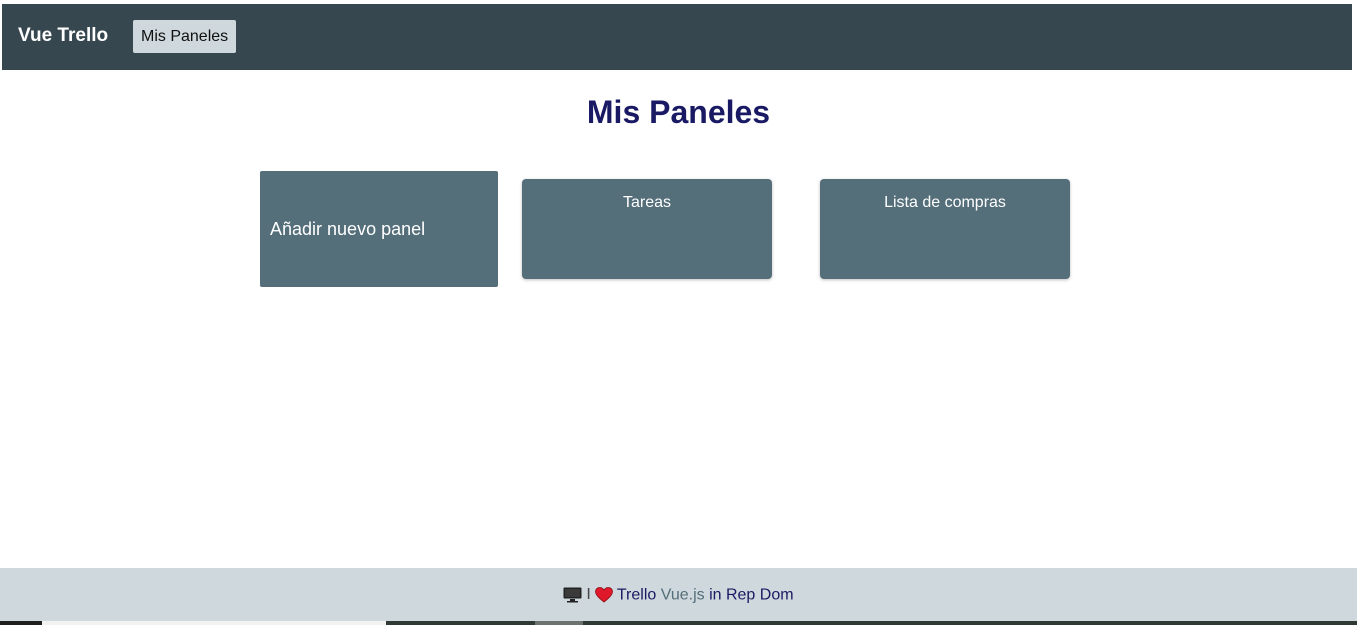 This screenshot has width=1357, height=625. What do you see at coordinates (348, 229) in the screenshot?
I see `add-new-board-label: Añadir nuevo panel` at bounding box center [348, 229].